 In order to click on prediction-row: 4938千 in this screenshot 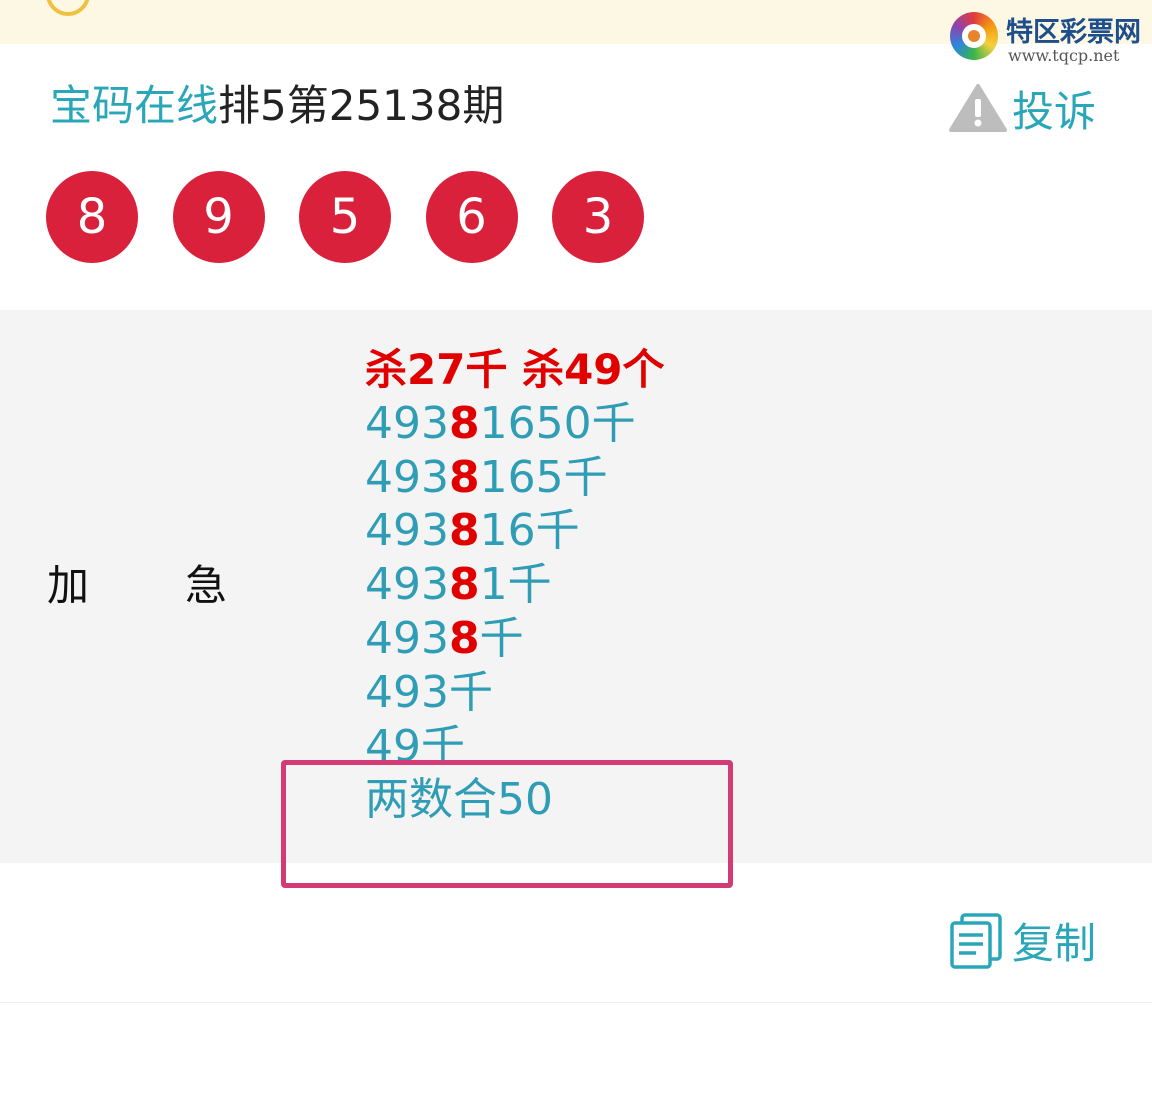, I will do `click(515, 639)`.